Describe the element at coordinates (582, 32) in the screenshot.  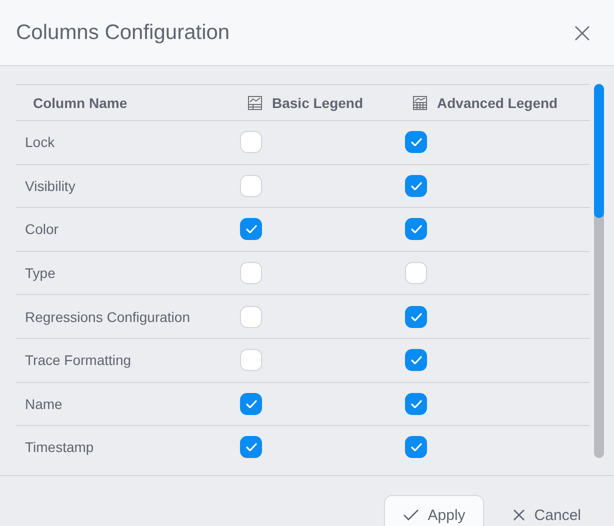
I see `close-button: ×` at that location.